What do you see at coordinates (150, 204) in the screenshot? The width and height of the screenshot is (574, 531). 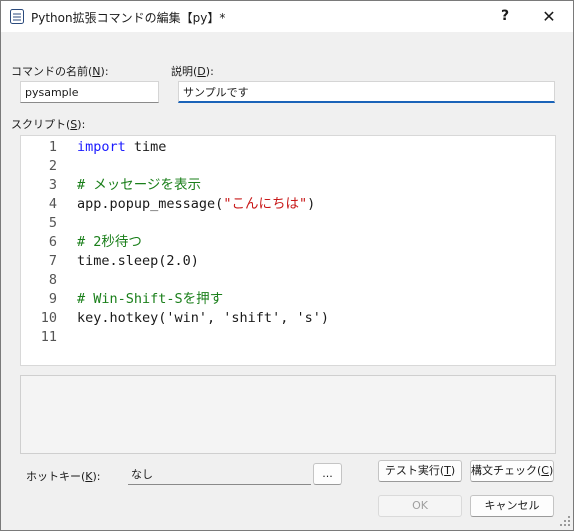 I see `code-token-pre: app.popup_message(` at bounding box center [150, 204].